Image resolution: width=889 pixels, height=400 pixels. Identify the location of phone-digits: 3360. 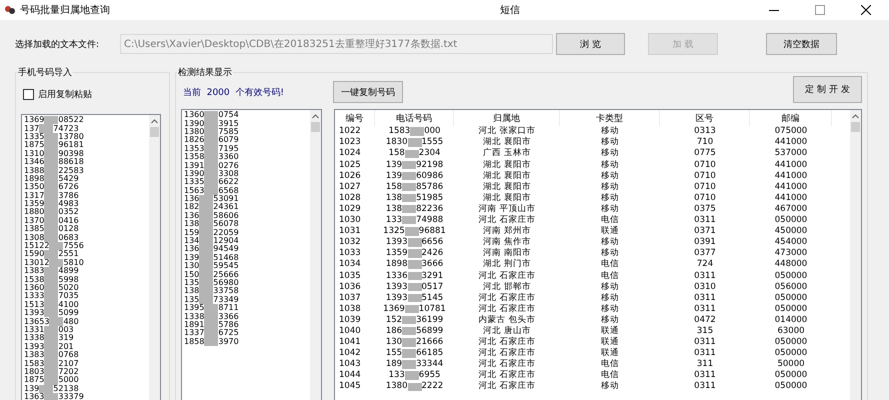
(228, 157).